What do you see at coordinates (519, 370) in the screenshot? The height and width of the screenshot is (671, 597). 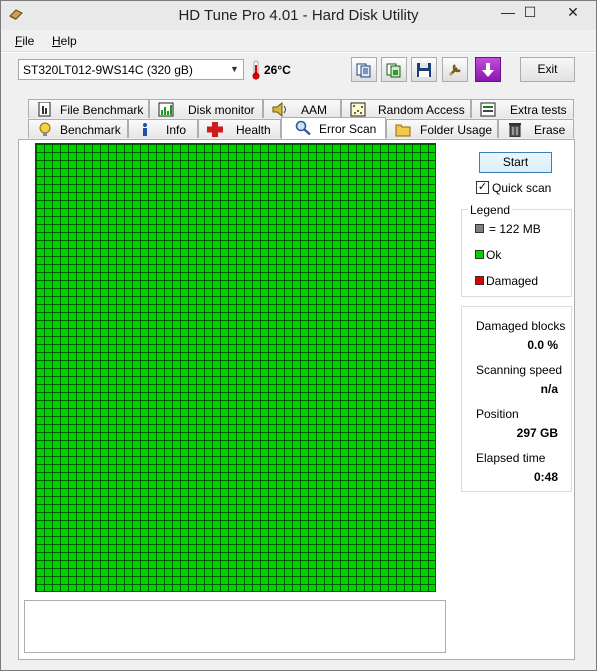 I see `scanning-speed-label: Scanning speed` at bounding box center [519, 370].